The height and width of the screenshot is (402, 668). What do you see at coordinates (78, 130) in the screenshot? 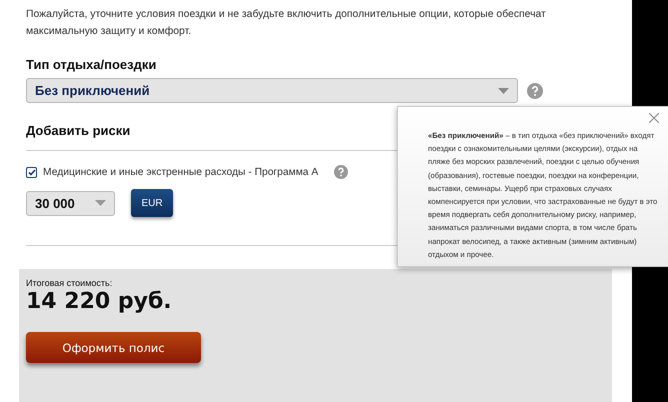
I see `section-heading: Добавить риски` at bounding box center [78, 130].